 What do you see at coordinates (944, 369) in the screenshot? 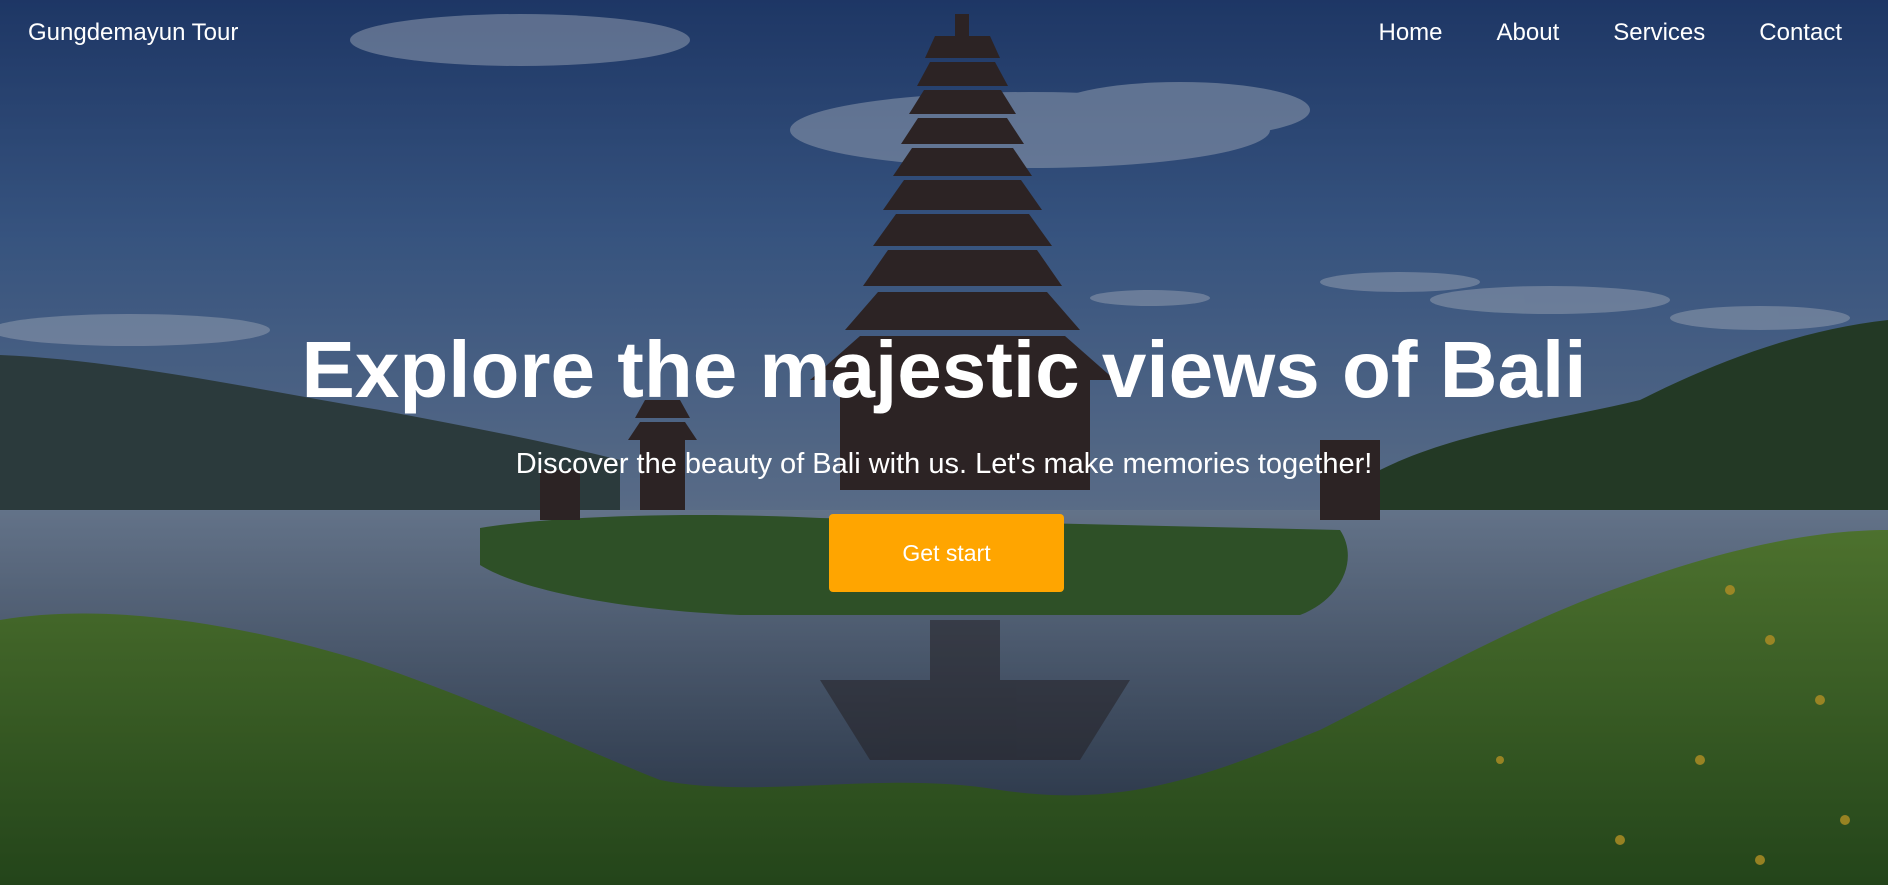
I see `hero-title: Explore the majestic views of Bali` at bounding box center [944, 369].